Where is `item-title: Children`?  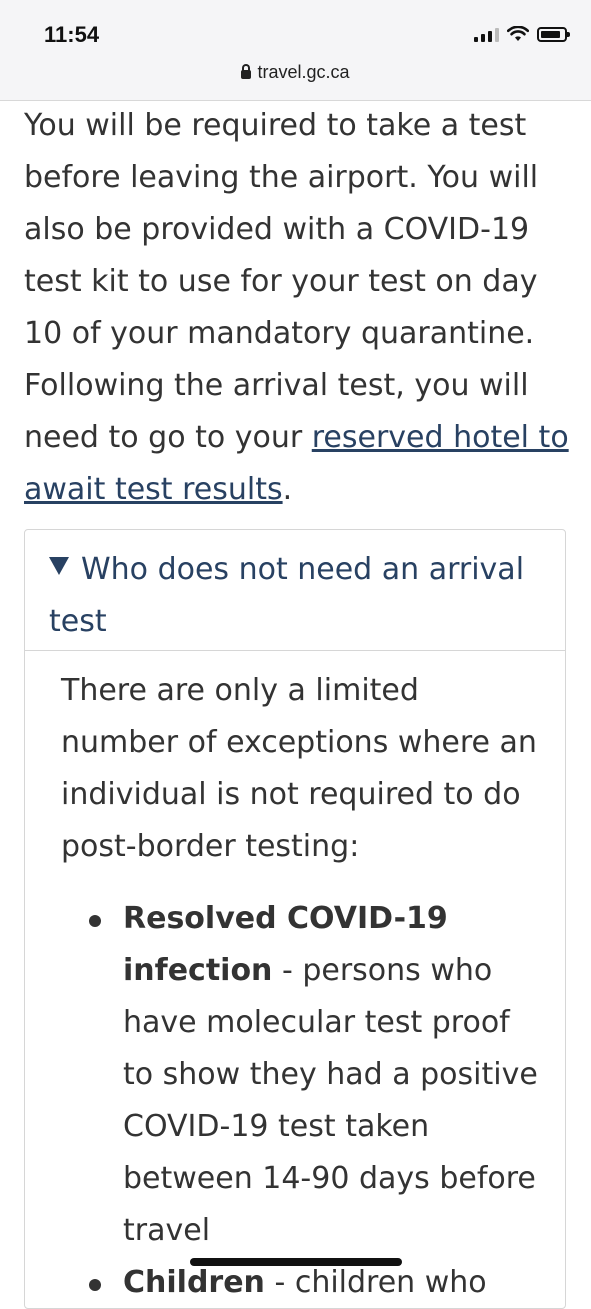
item-title: Children is located at coordinates (194, 1282).